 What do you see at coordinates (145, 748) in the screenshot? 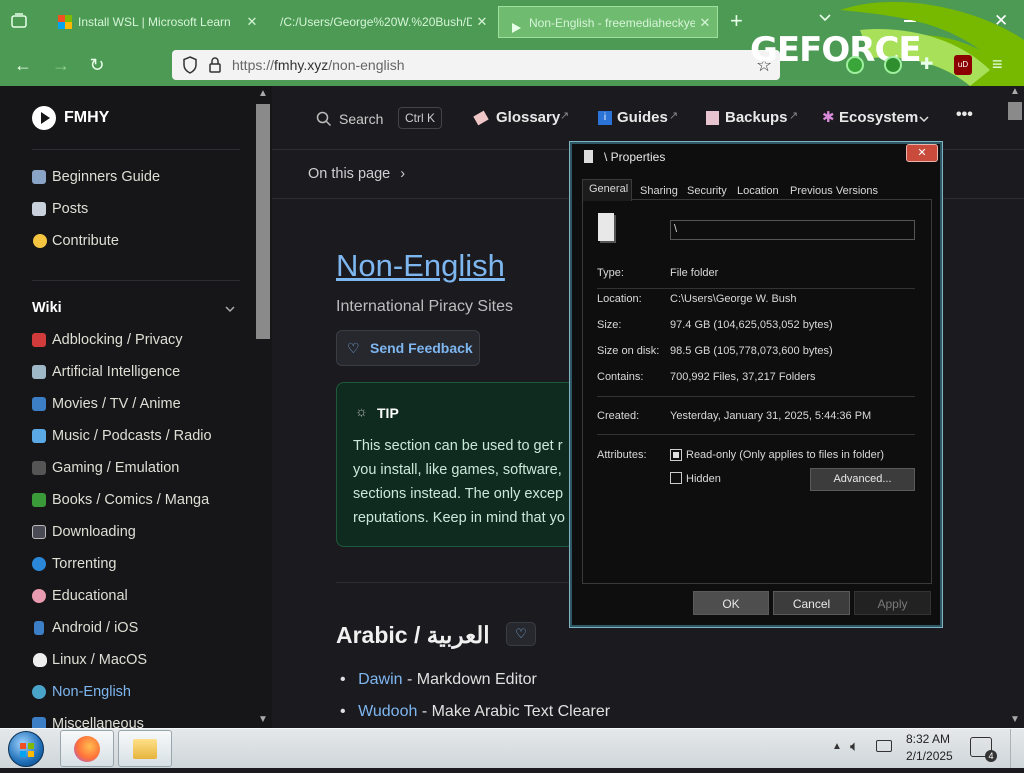
I see `taskbar-explorer-button` at bounding box center [145, 748].